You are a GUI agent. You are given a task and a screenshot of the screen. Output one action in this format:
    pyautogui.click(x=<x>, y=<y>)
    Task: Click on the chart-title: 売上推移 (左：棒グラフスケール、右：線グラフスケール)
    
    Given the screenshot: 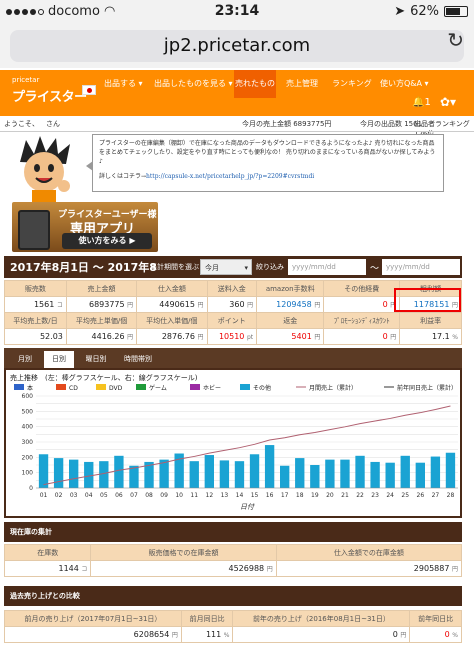 What is the action you would take?
    pyautogui.click(x=104, y=377)
    